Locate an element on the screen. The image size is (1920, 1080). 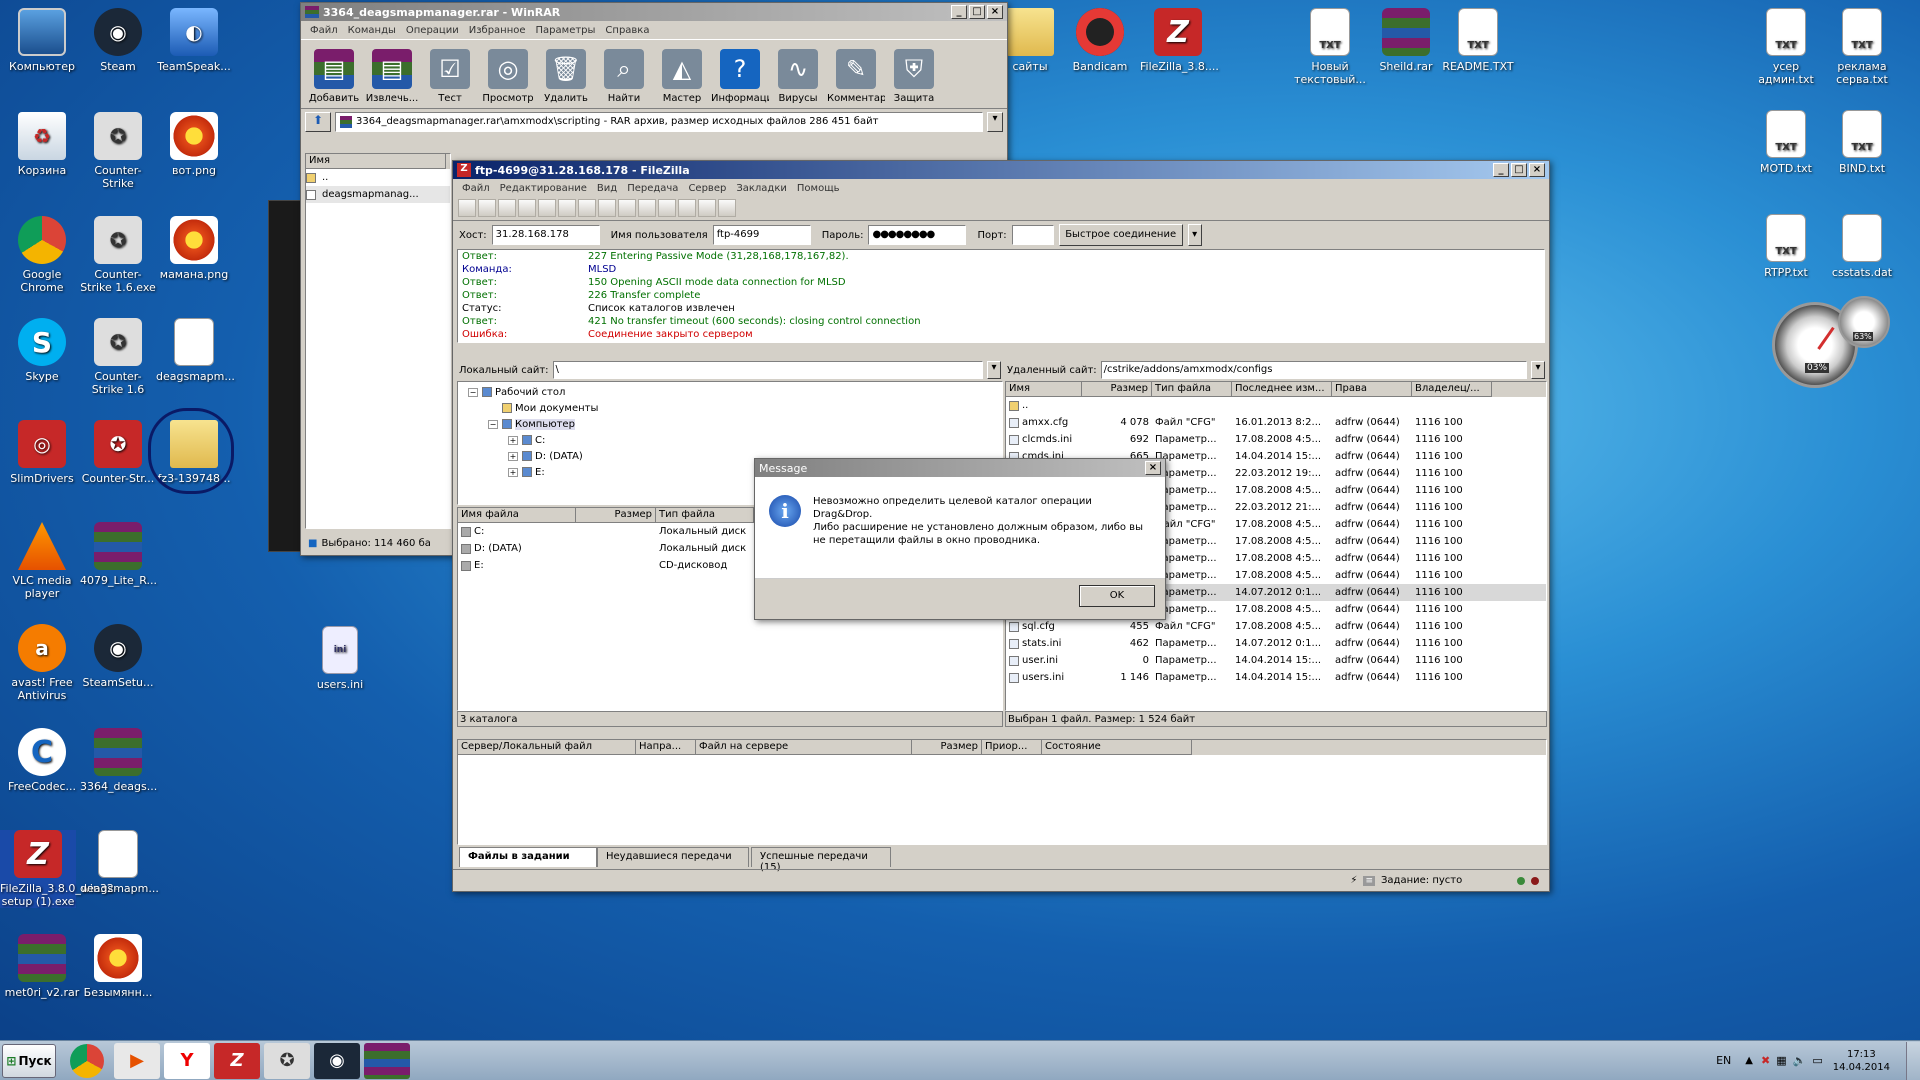
filter-icon is located at coordinates (667, 208).